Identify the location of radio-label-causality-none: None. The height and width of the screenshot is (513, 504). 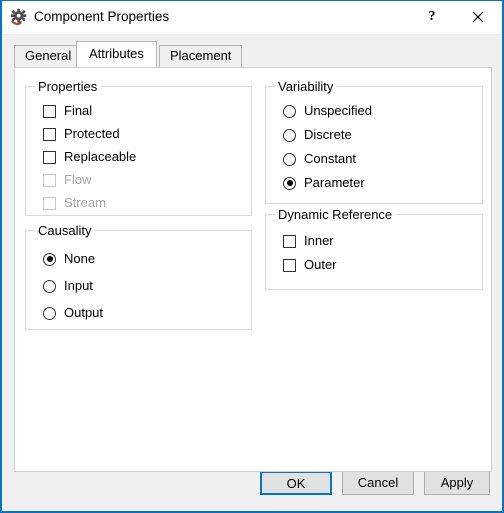
(80, 258).